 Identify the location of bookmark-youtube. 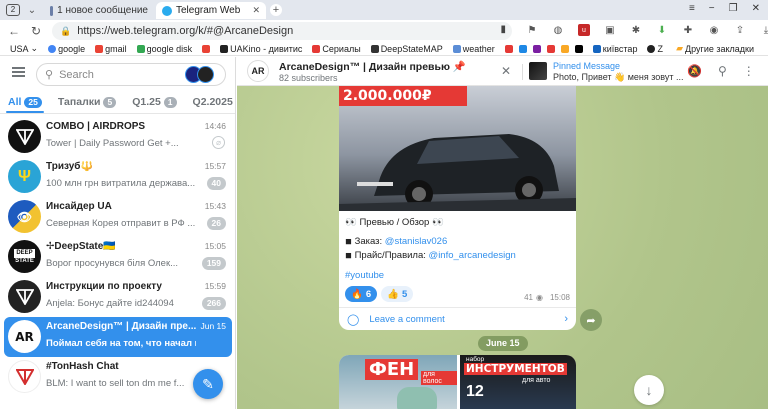
(206, 48).